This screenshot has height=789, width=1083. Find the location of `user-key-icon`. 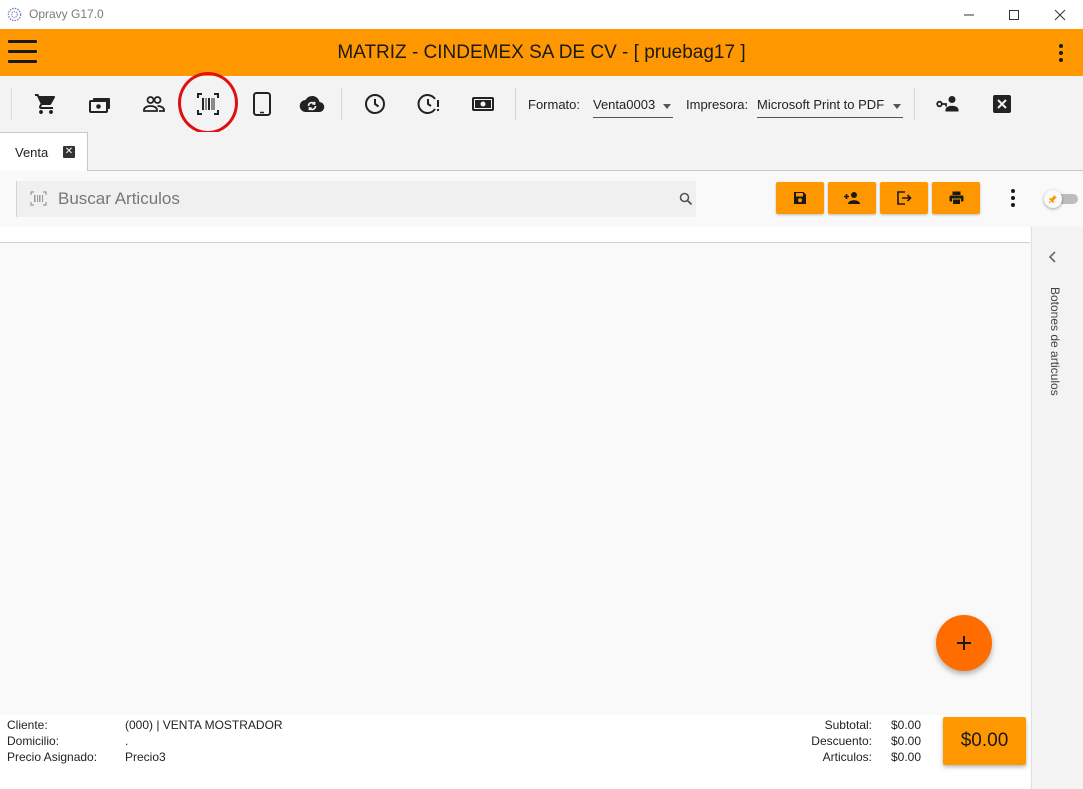

user-key-icon is located at coordinates (947, 104).